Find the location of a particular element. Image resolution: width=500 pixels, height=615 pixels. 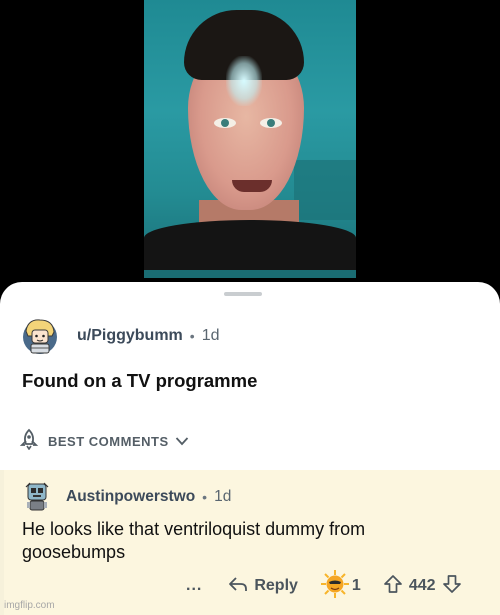

chevron-down-icon is located at coordinates (182, 442).